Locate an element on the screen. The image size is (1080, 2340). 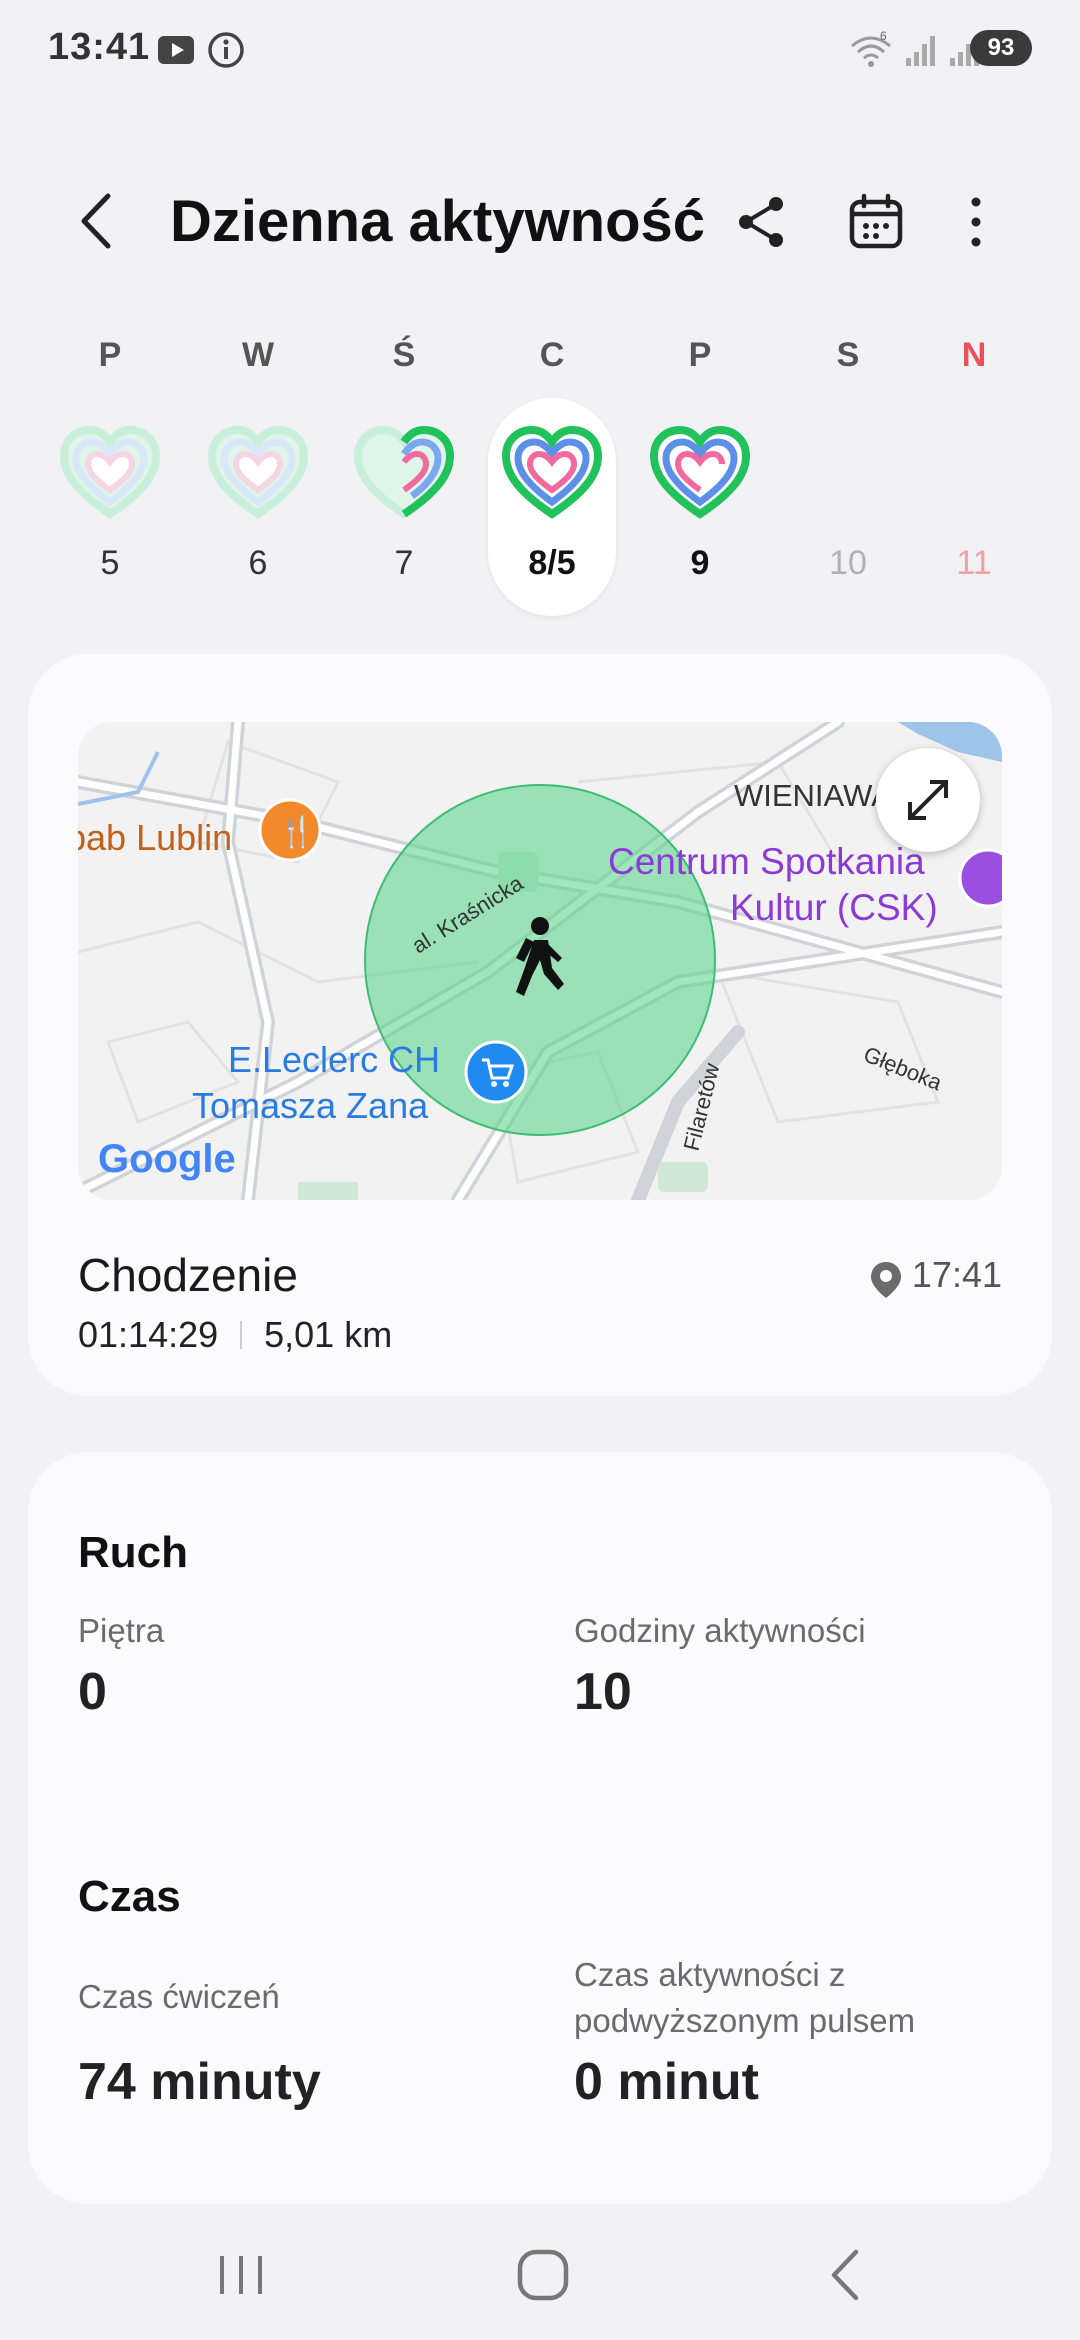
floors-label: Piętra is located at coordinates (121, 1630).